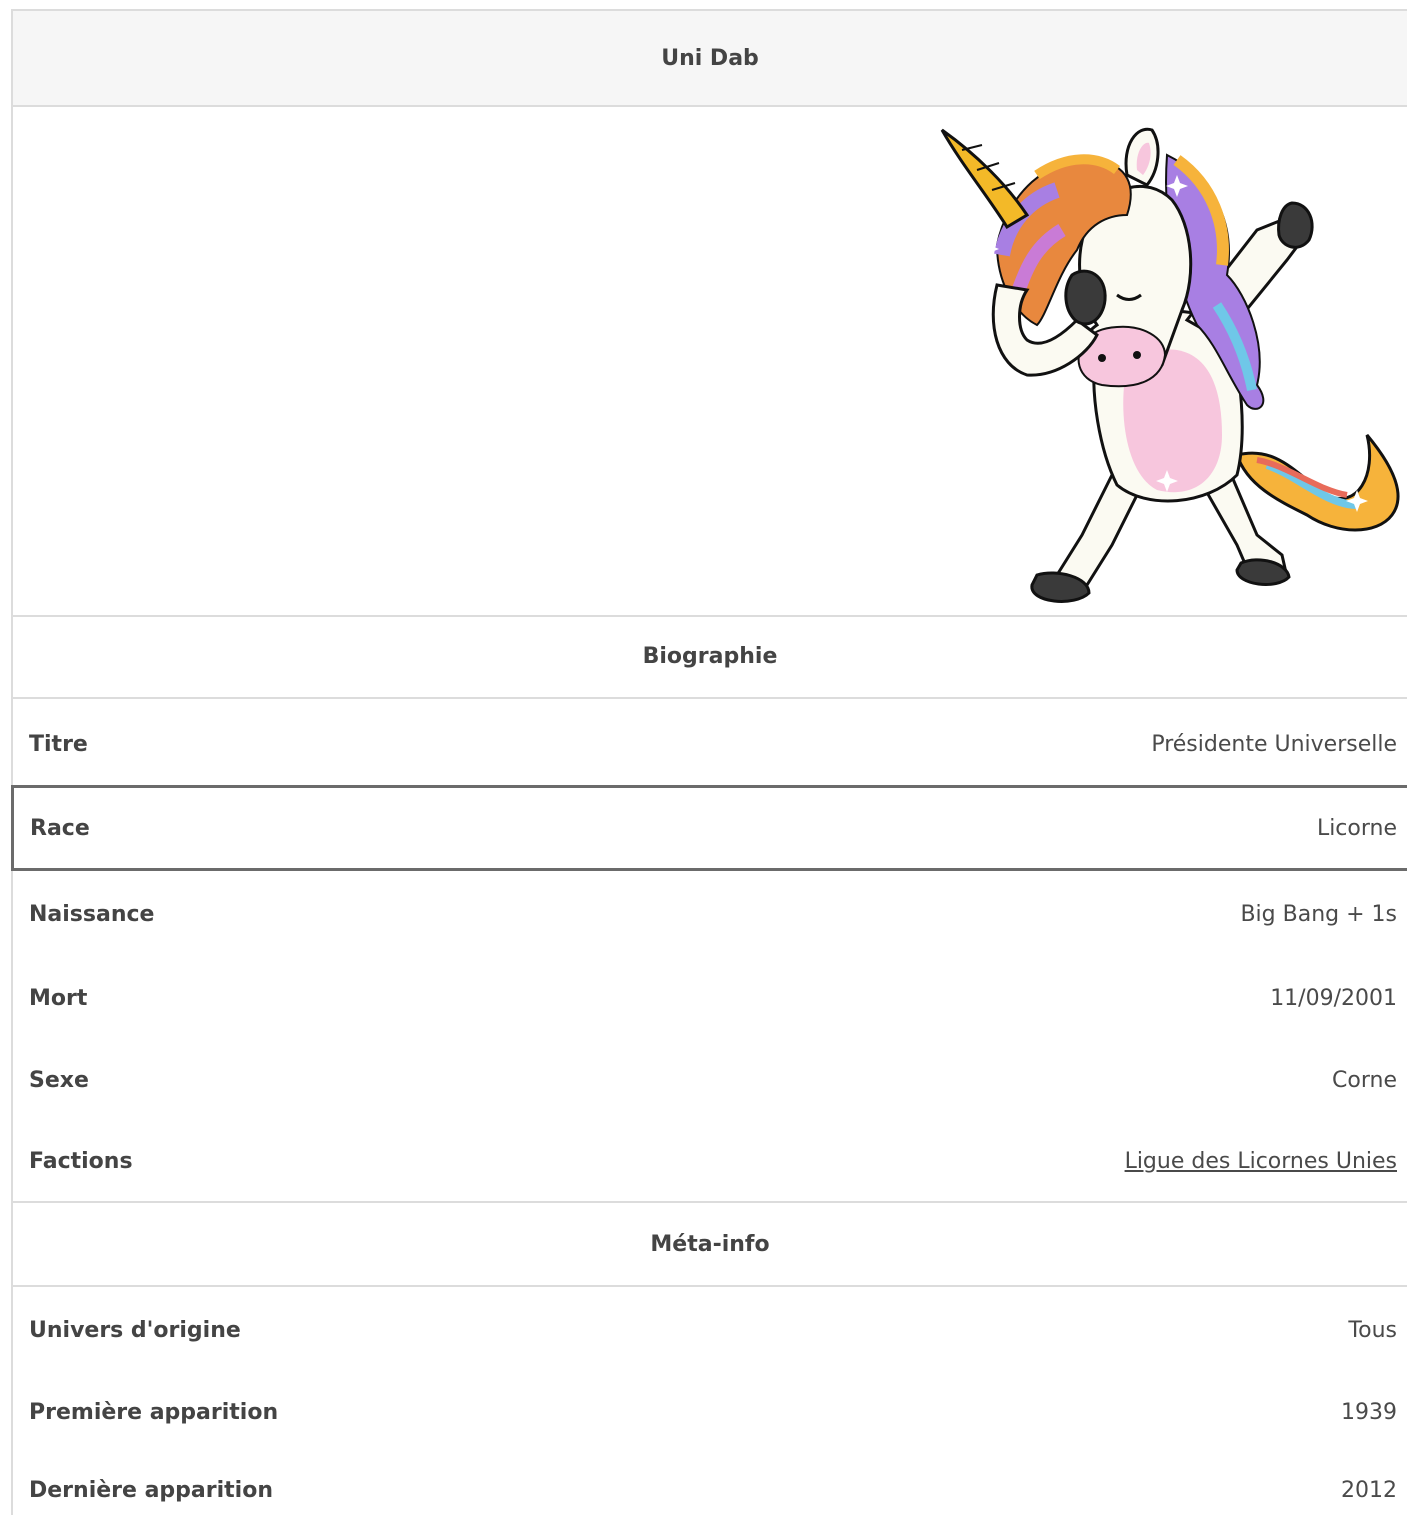  What do you see at coordinates (1364, 1080) in the screenshot?
I see `row-value: Corne` at bounding box center [1364, 1080].